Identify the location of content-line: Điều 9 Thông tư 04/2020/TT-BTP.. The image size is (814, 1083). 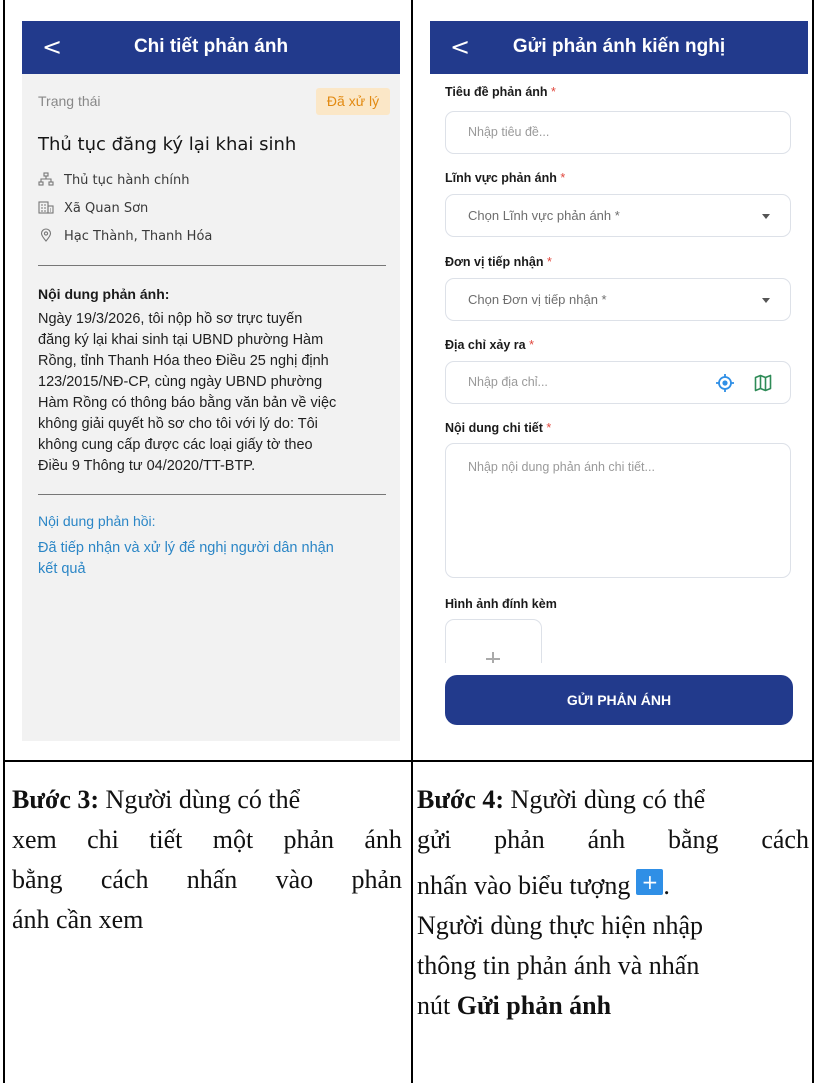
(147, 466).